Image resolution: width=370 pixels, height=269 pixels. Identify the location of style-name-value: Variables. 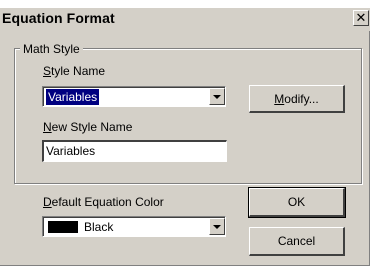
(73, 97).